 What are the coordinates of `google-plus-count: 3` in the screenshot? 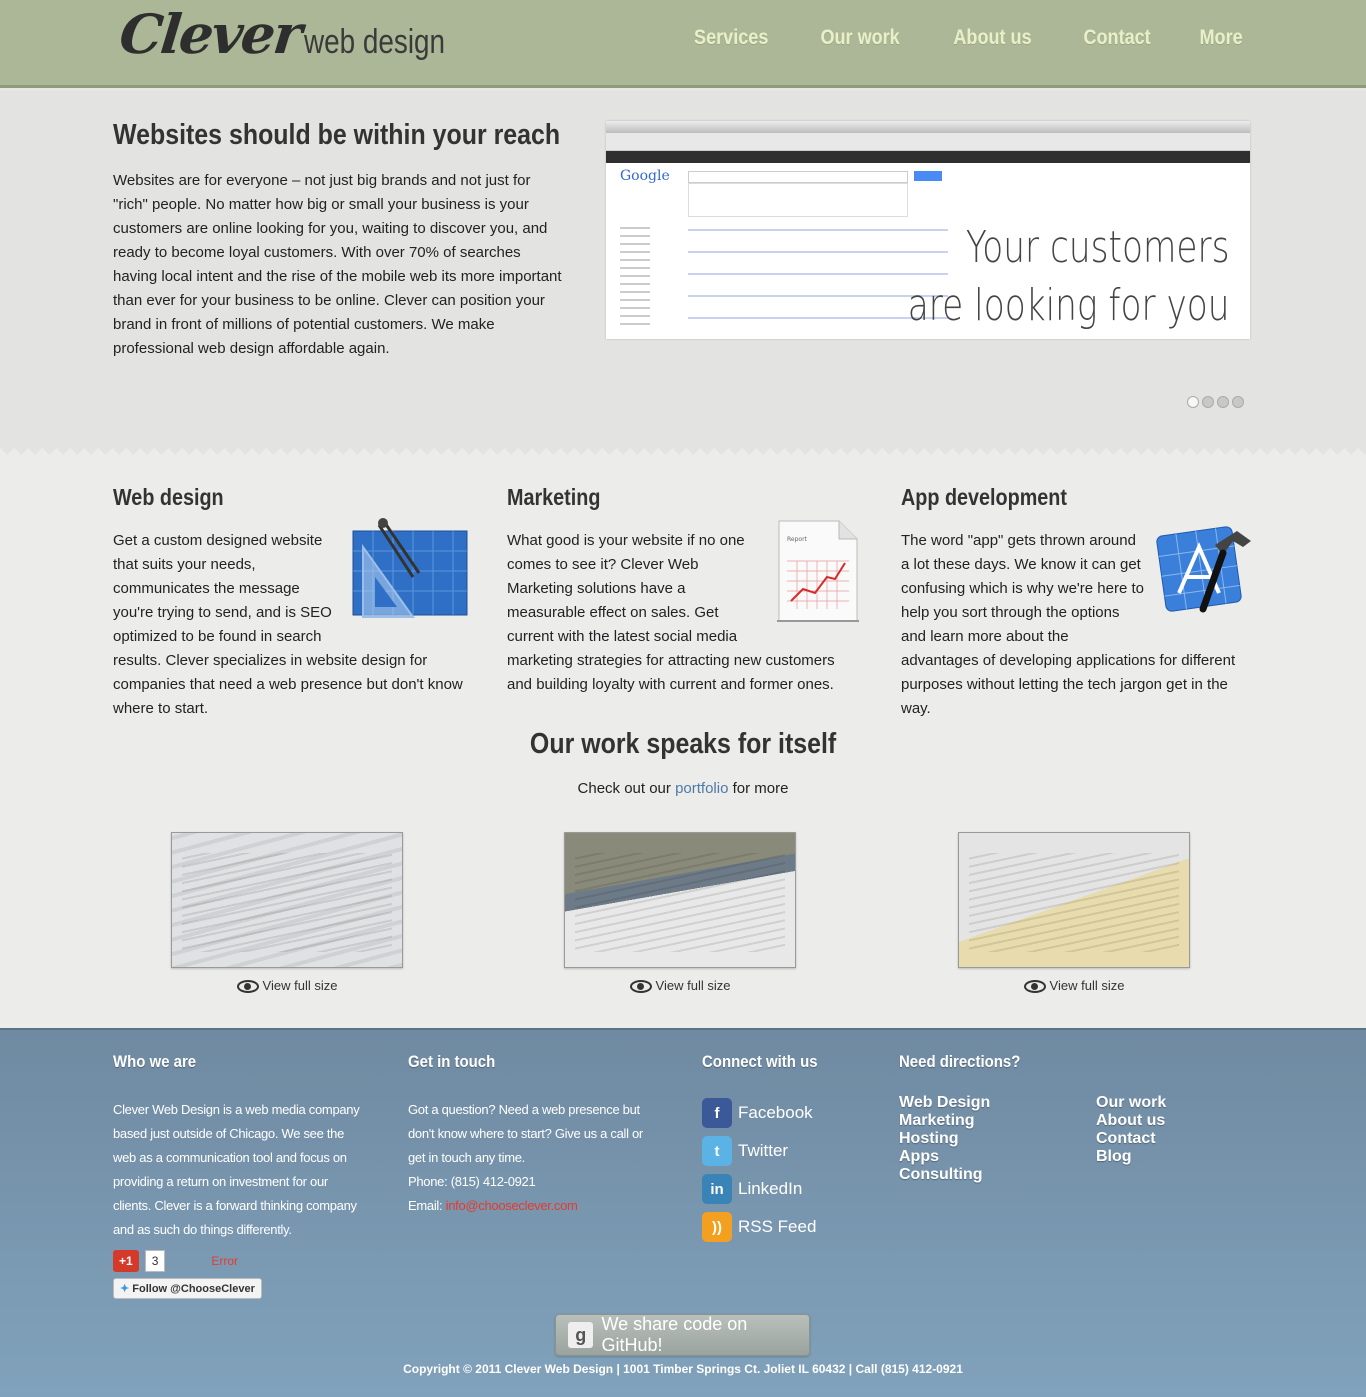 It's located at (155, 1261).